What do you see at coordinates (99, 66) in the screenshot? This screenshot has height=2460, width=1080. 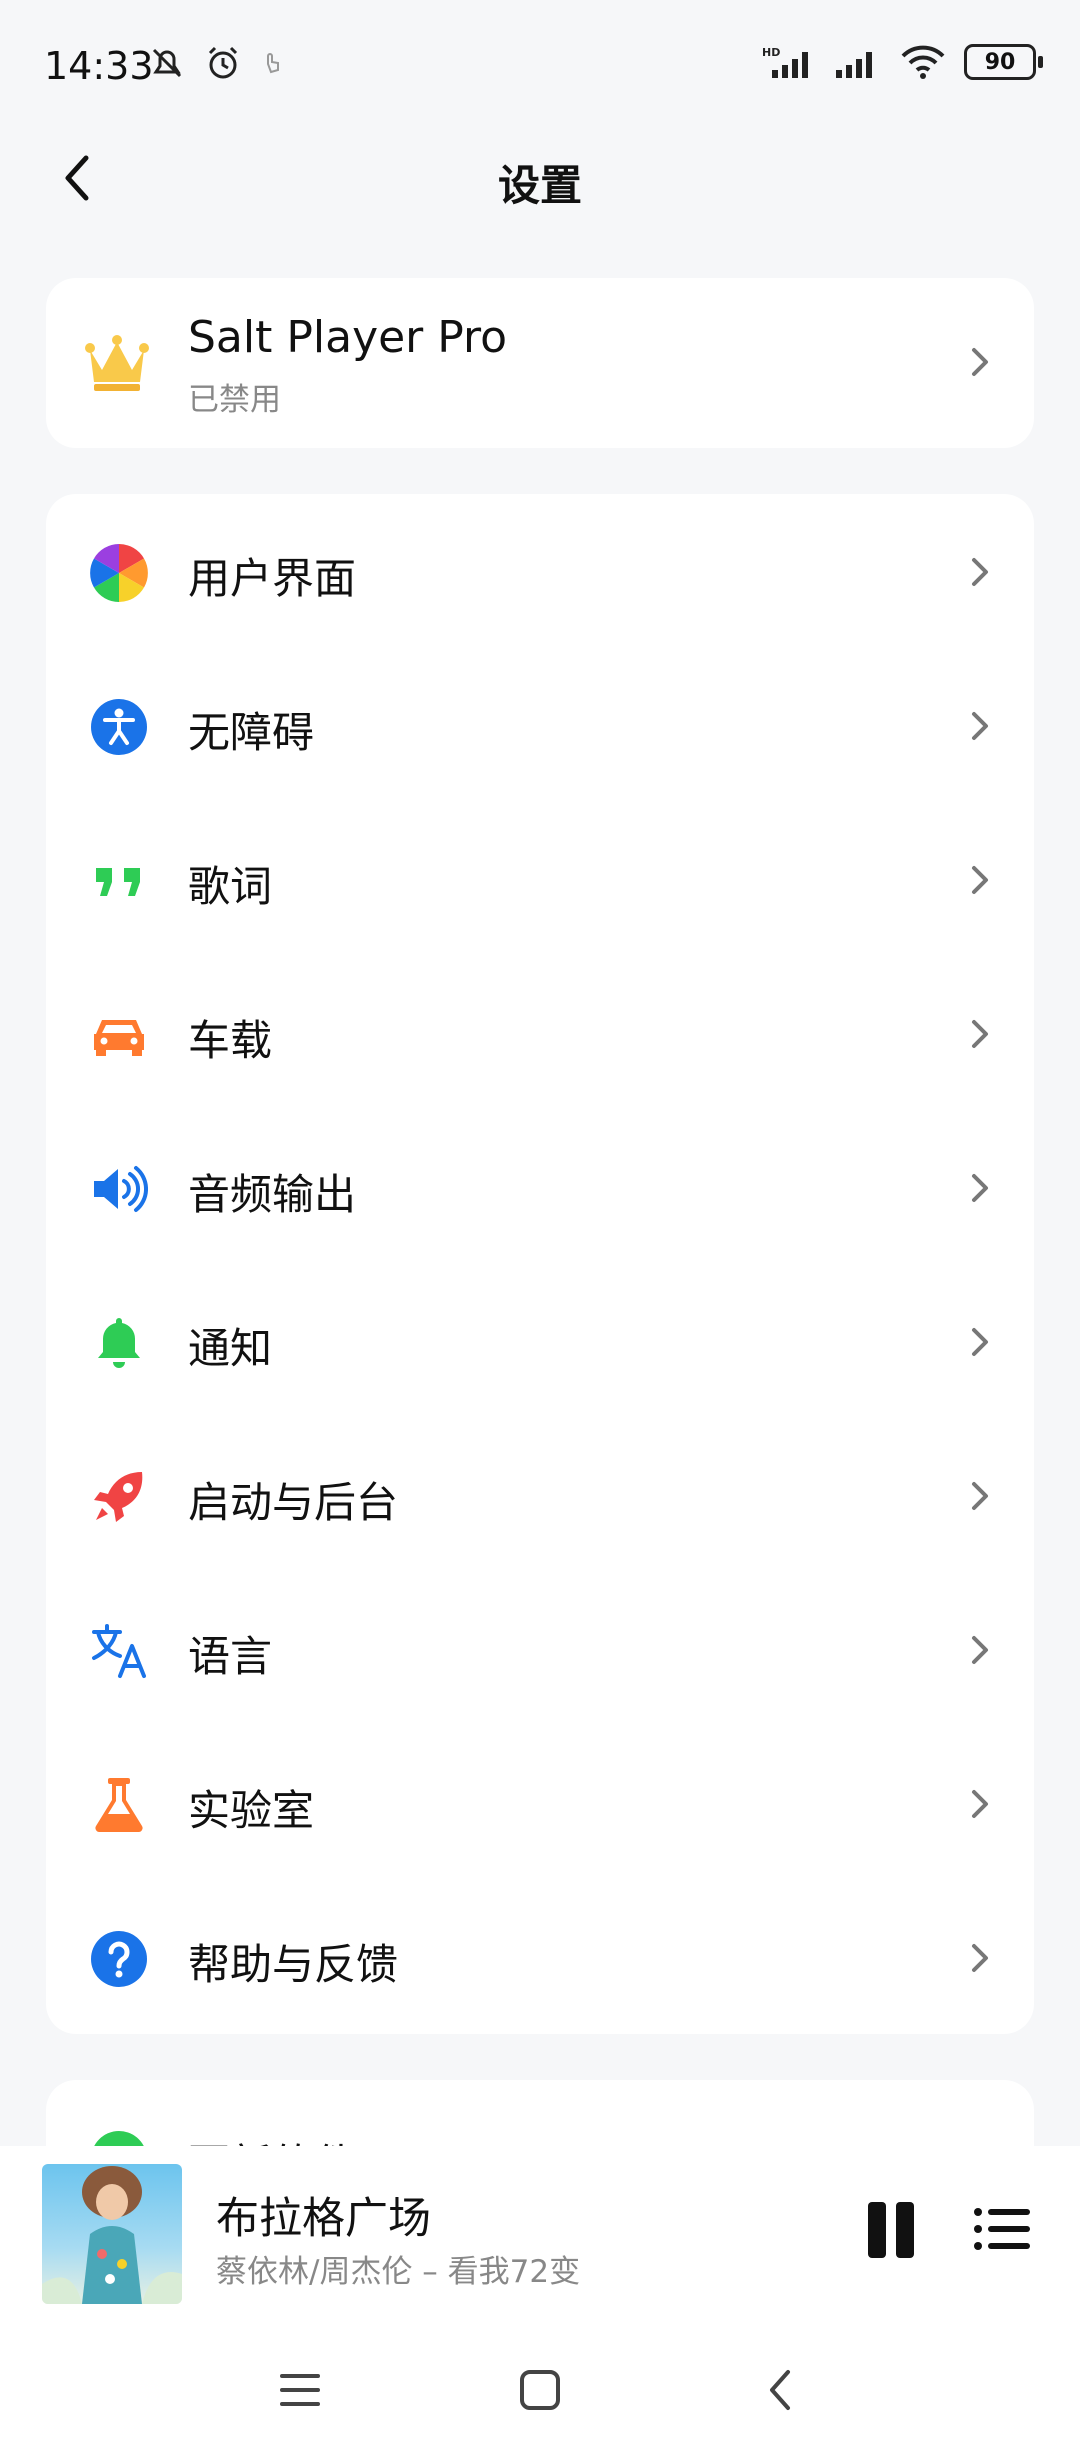 I see `status-time: 14:33` at bounding box center [99, 66].